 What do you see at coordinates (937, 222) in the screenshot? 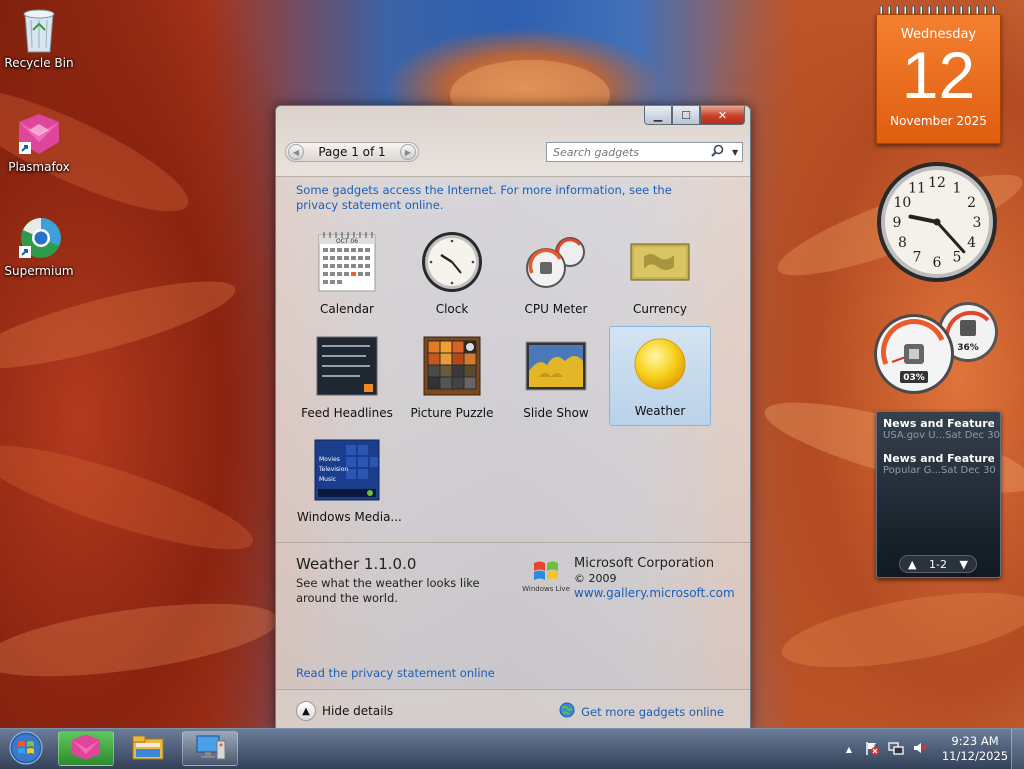
I see `clock-gadget: 1234567891011 12` at bounding box center [937, 222].